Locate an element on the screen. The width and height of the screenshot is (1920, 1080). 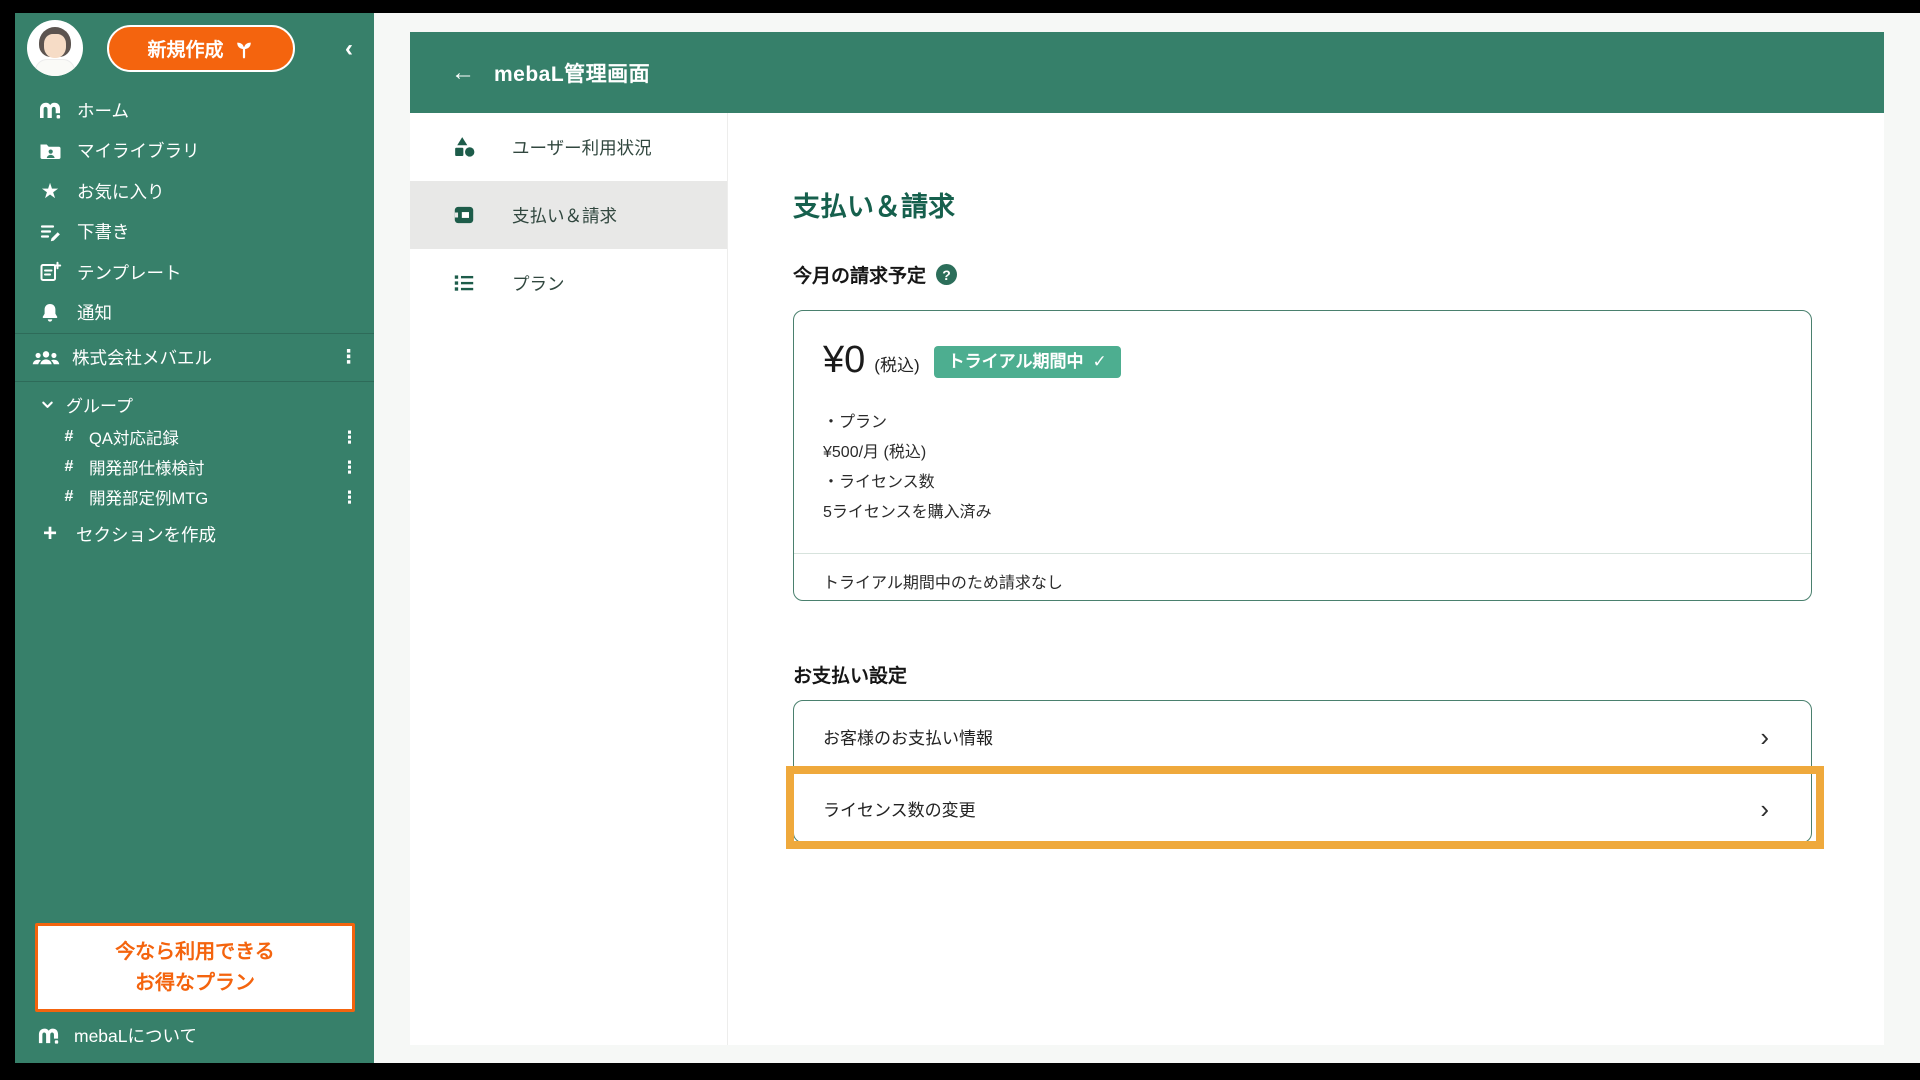
sidebar-item-drafts: 下書き is located at coordinates (194, 232).